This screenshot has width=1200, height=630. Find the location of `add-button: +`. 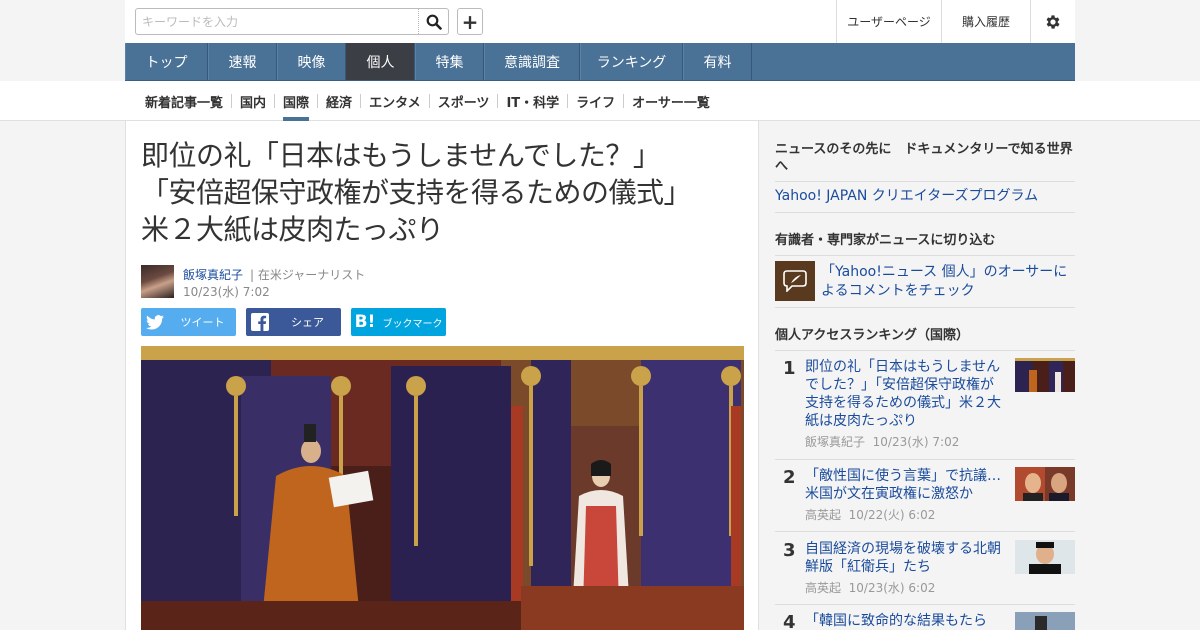

add-button: + is located at coordinates (470, 21).